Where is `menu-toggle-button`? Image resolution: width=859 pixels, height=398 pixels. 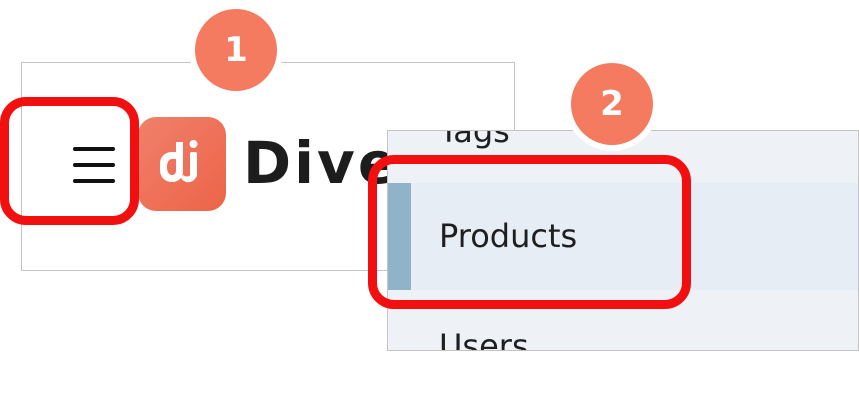 menu-toggle-button is located at coordinates (94, 165).